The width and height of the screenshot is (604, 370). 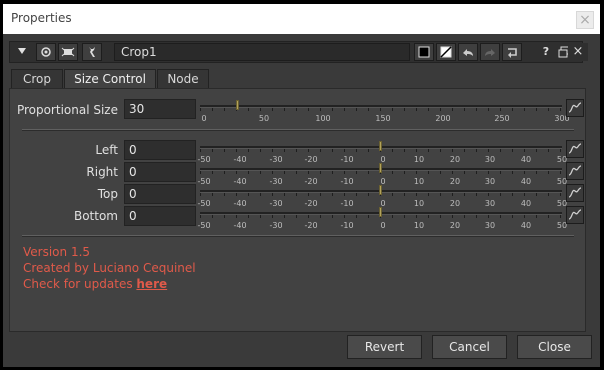 I want to click on proportional-curve-button, so click(x=575, y=108).